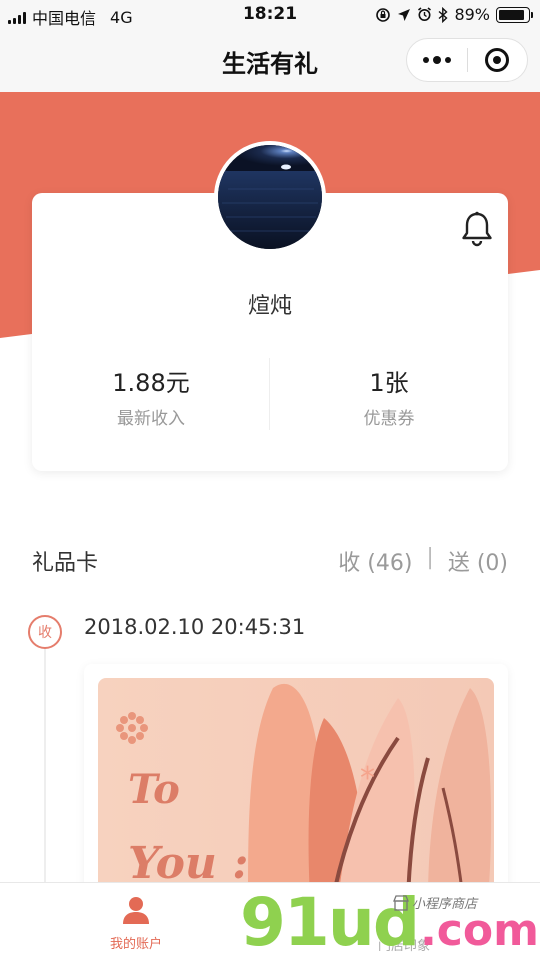 The height and width of the screenshot is (960, 540). I want to click on coupon-value: 1张, so click(389, 383).